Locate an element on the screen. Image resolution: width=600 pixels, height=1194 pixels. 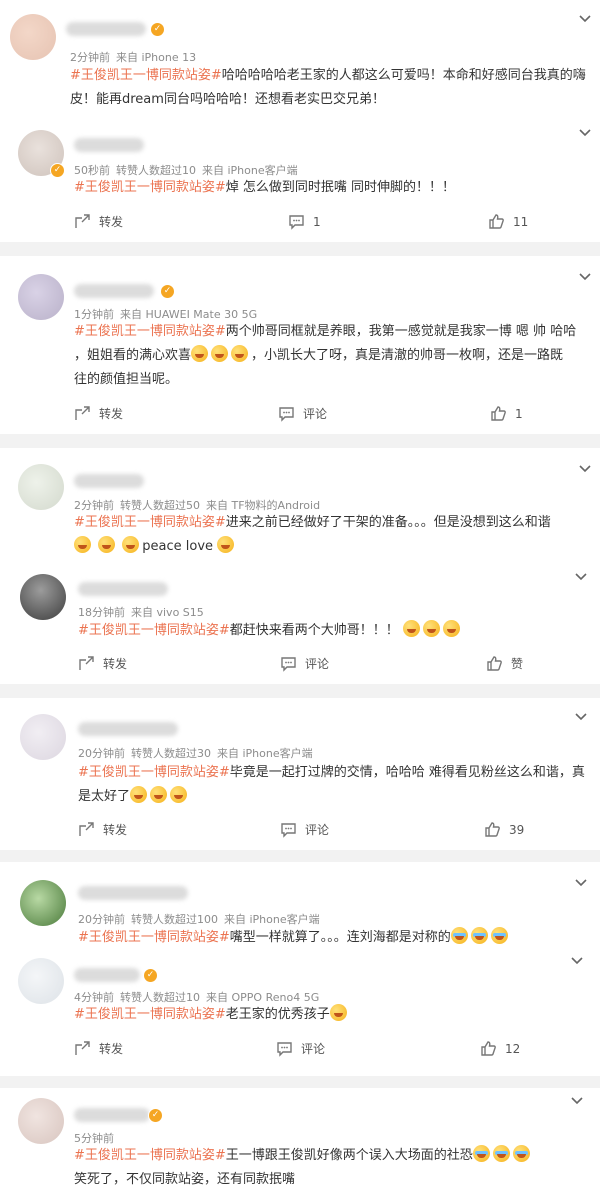
comment-button: 1 is located at coordinates (304, 221).